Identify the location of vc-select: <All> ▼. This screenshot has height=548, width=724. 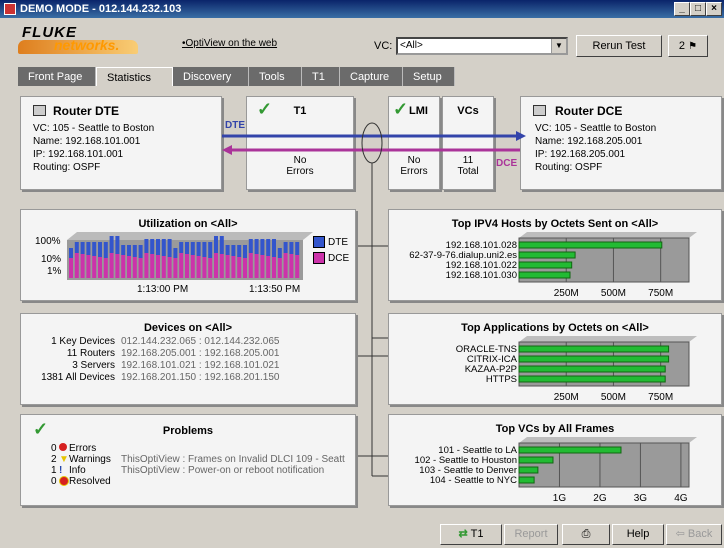
(482, 46).